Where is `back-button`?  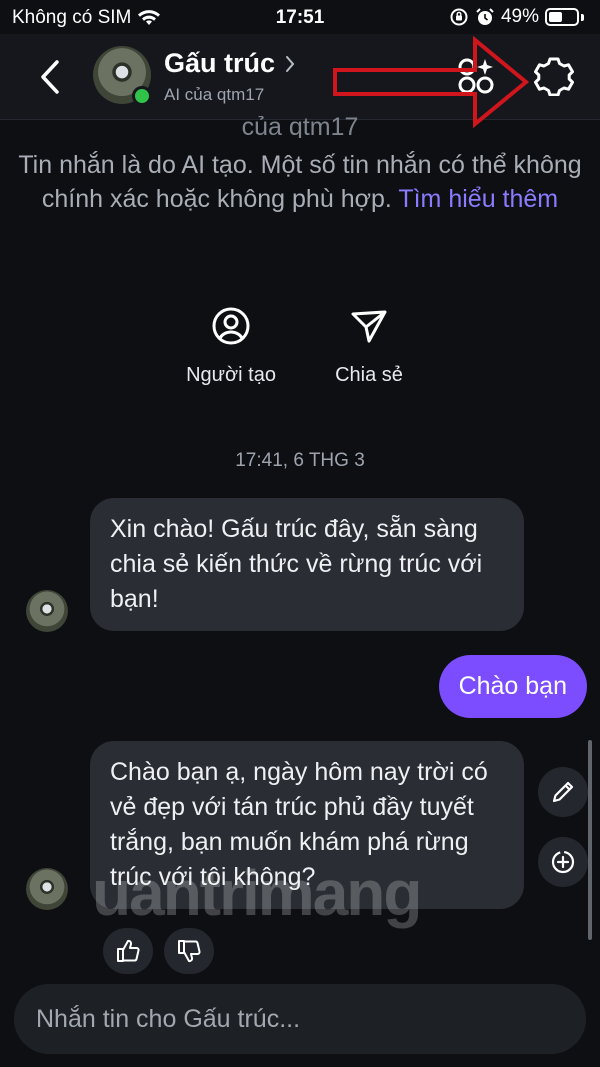 back-button is located at coordinates (50, 77).